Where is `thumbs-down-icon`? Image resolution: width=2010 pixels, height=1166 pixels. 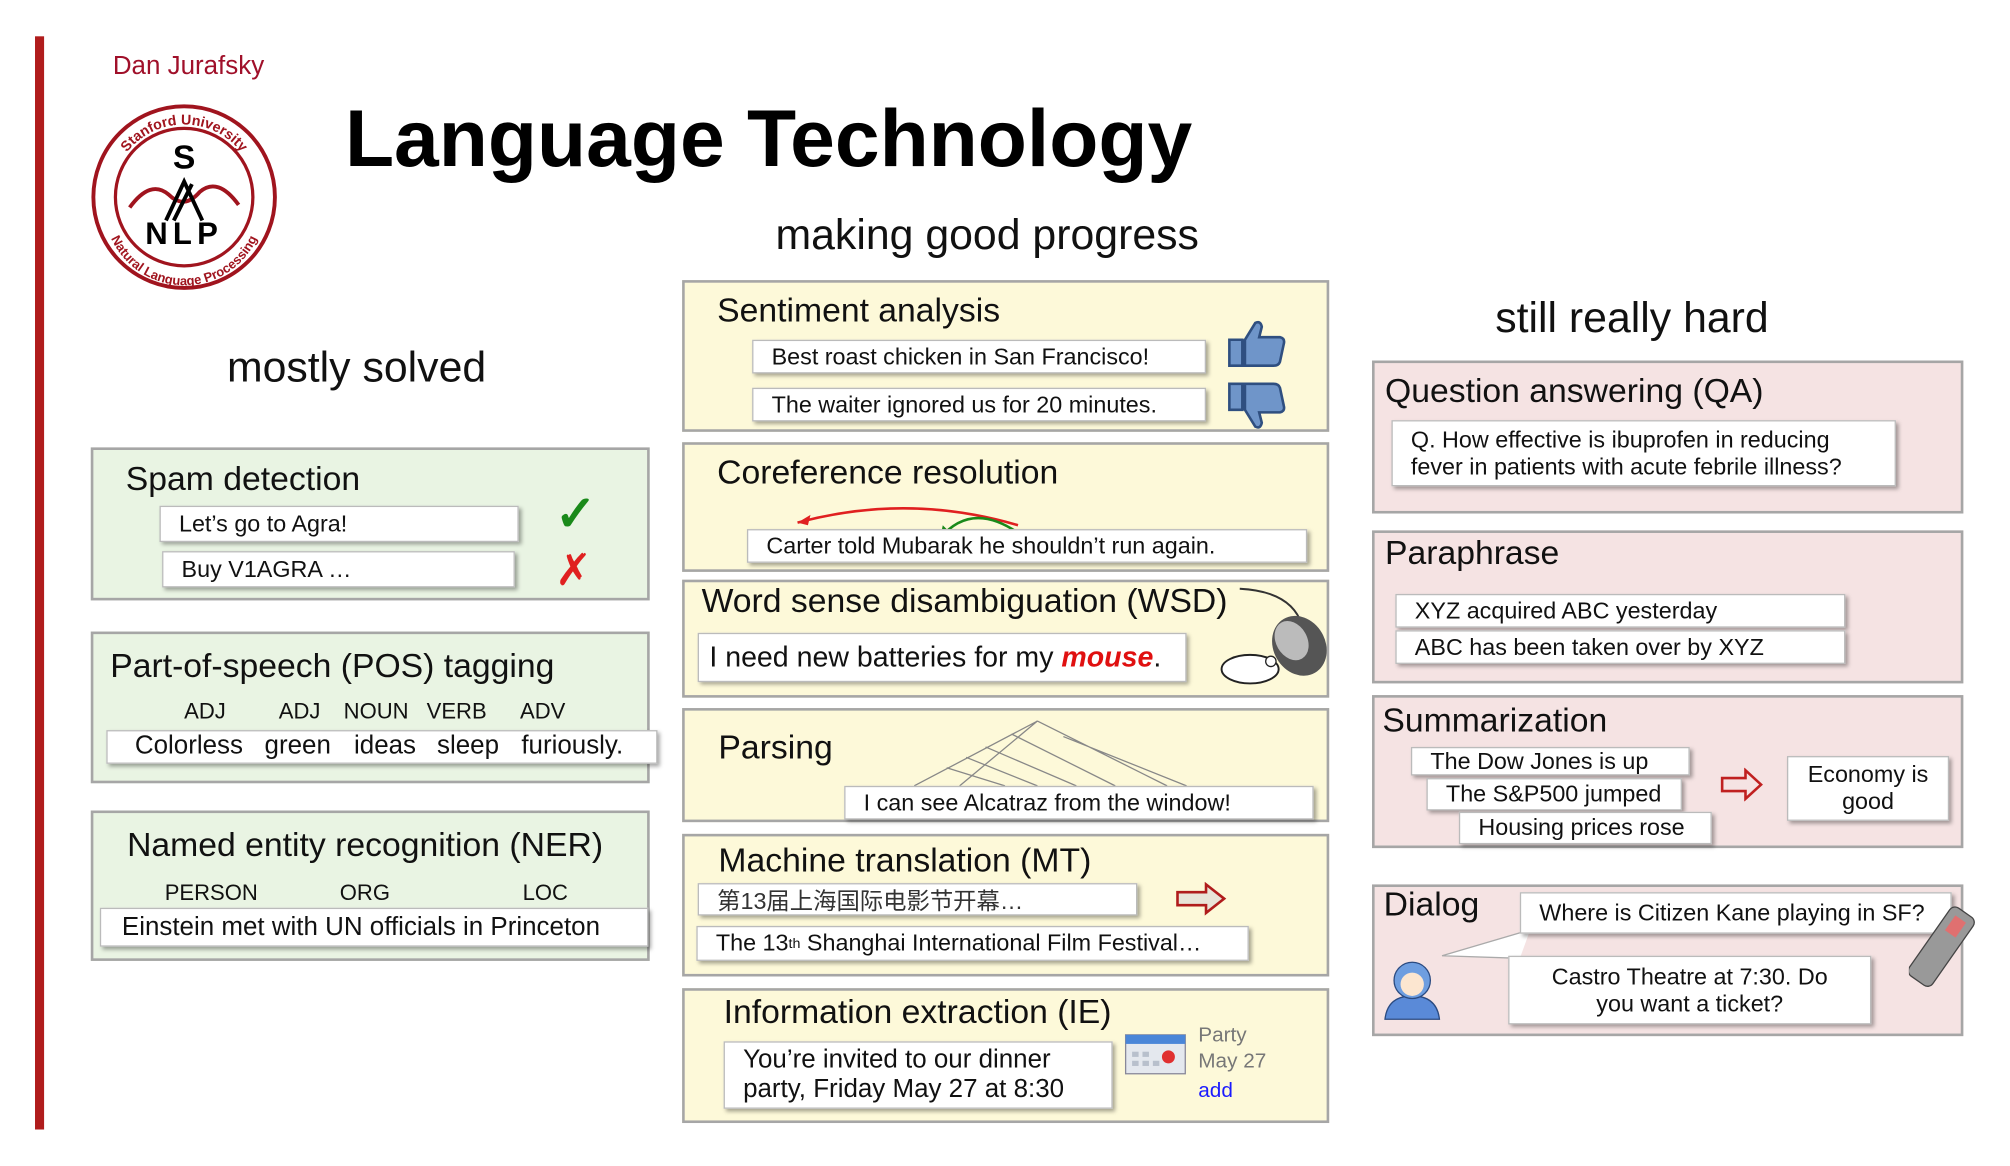 thumbs-down-icon is located at coordinates (1257, 405).